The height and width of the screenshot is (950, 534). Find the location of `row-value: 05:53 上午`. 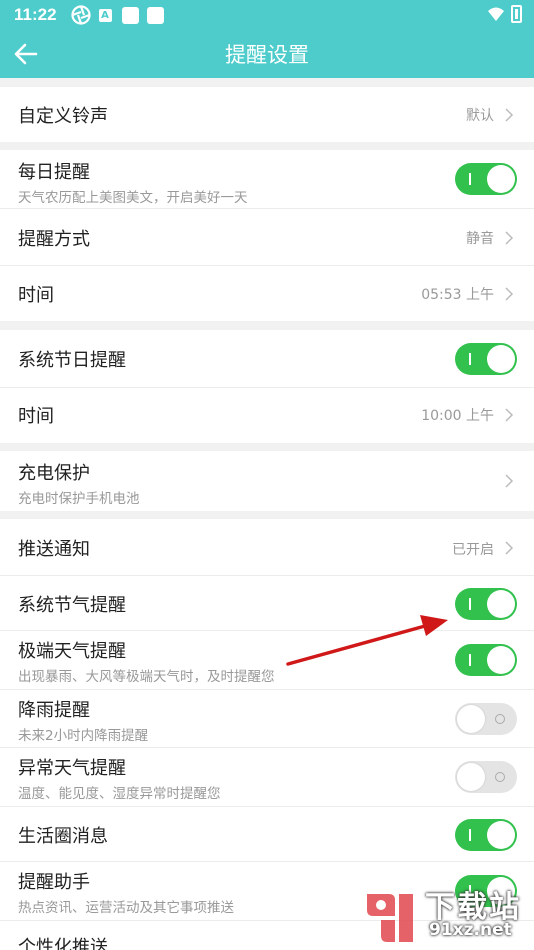

row-value: 05:53 上午 is located at coordinates (457, 295).